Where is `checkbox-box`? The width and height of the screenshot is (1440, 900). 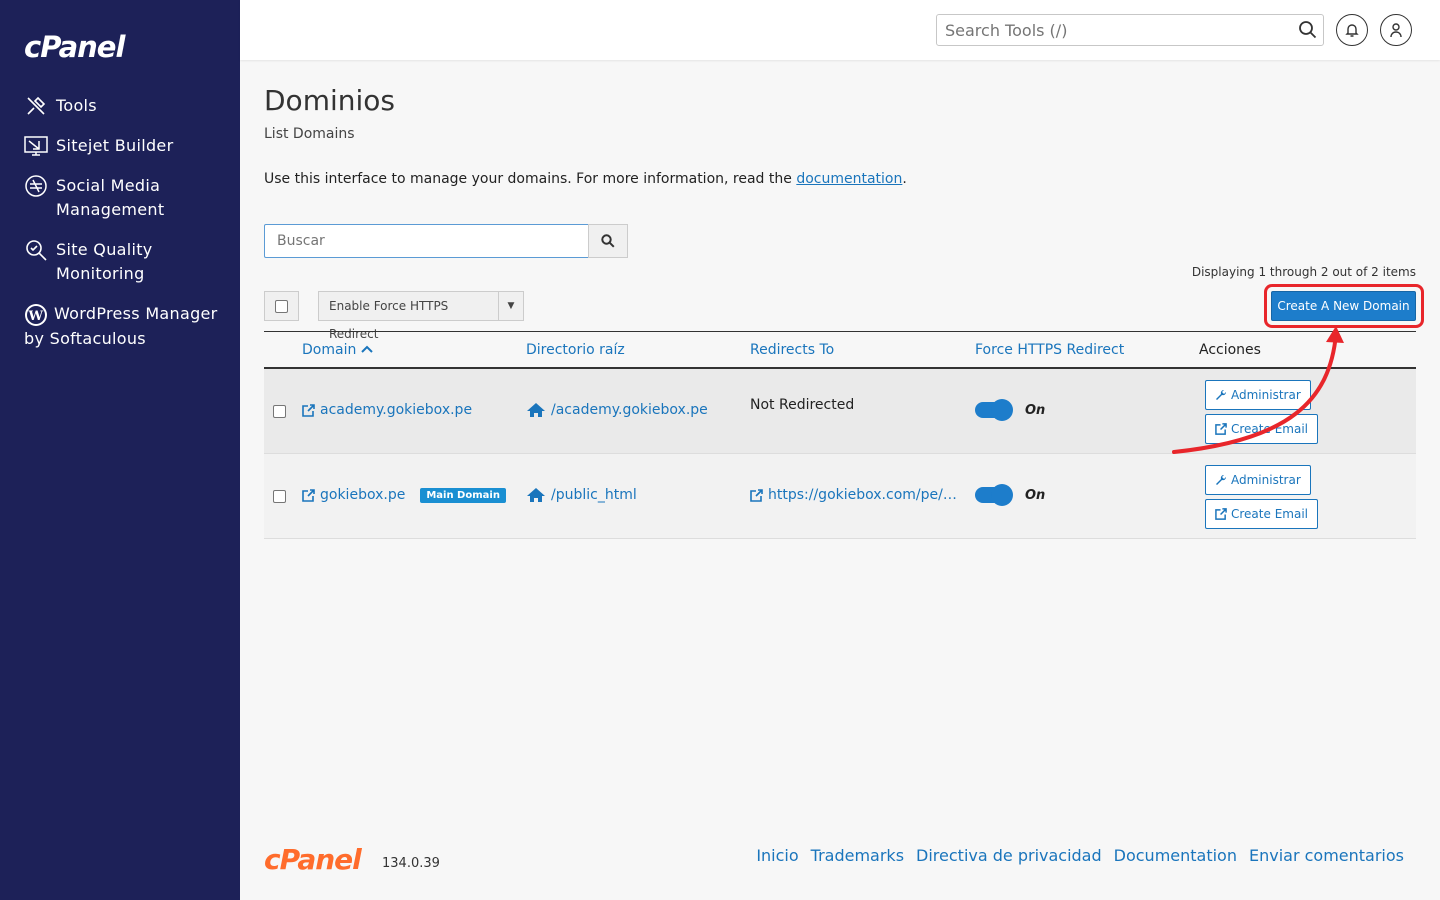 checkbox-box is located at coordinates (281, 306).